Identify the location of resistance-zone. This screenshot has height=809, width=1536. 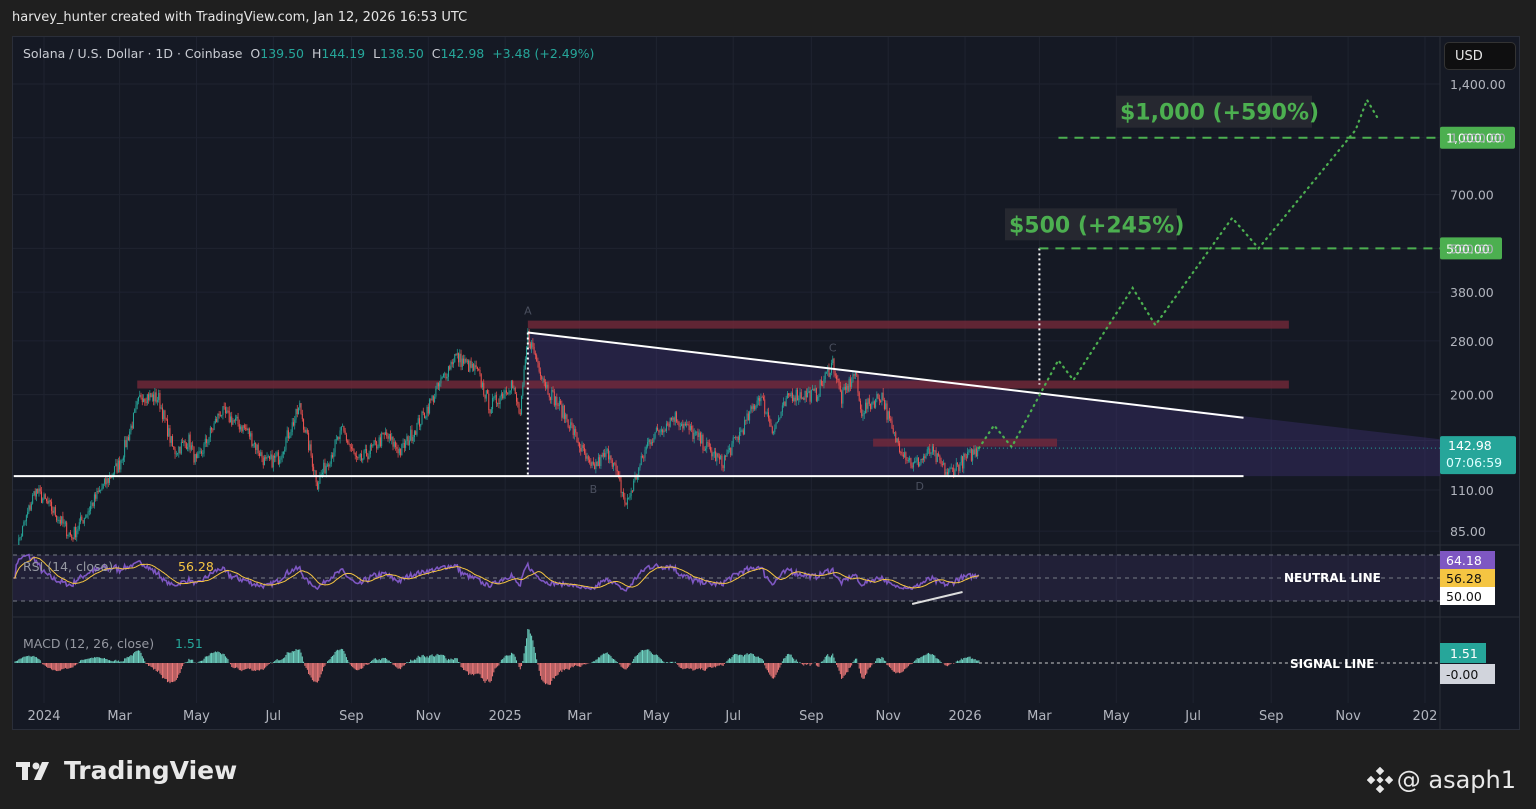
(908, 324).